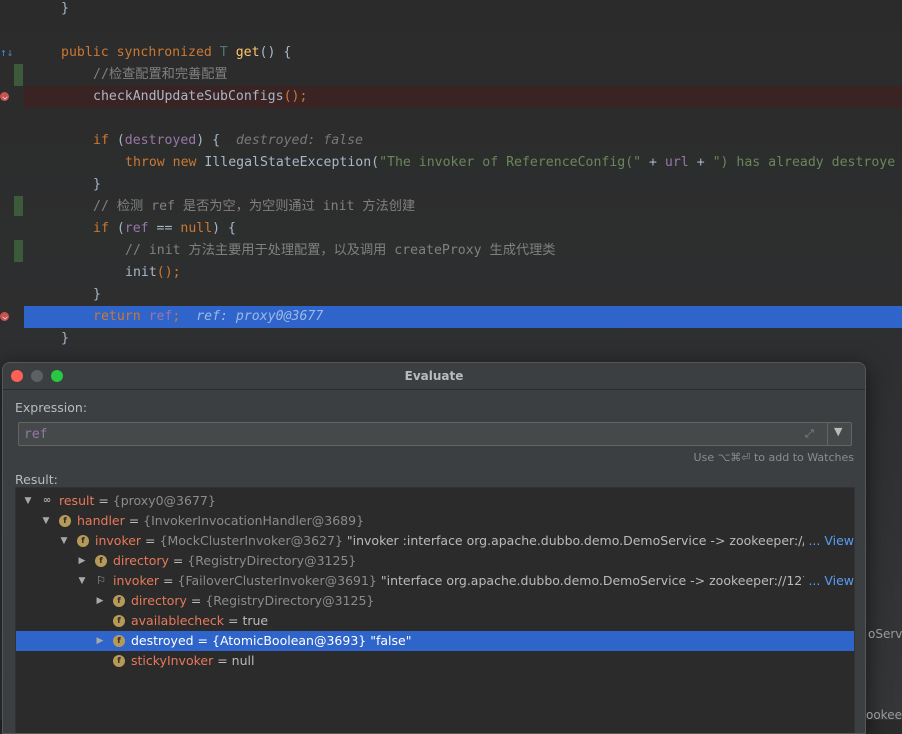 Image resolution: width=902 pixels, height=734 pixels. What do you see at coordinates (804, 162) in the screenshot?
I see `code-token: ") has already destroye` at bounding box center [804, 162].